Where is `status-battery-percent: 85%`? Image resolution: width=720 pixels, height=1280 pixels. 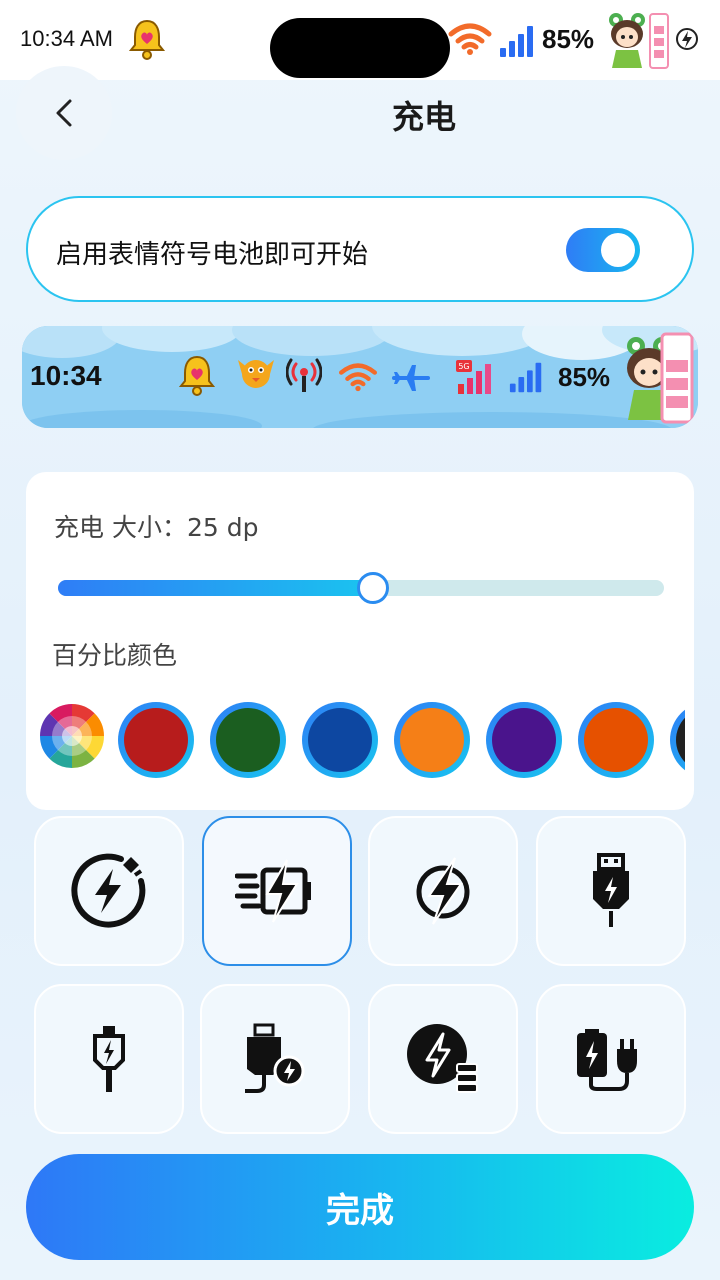
status-battery-percent: 85% is located at coordinates (568, 39).